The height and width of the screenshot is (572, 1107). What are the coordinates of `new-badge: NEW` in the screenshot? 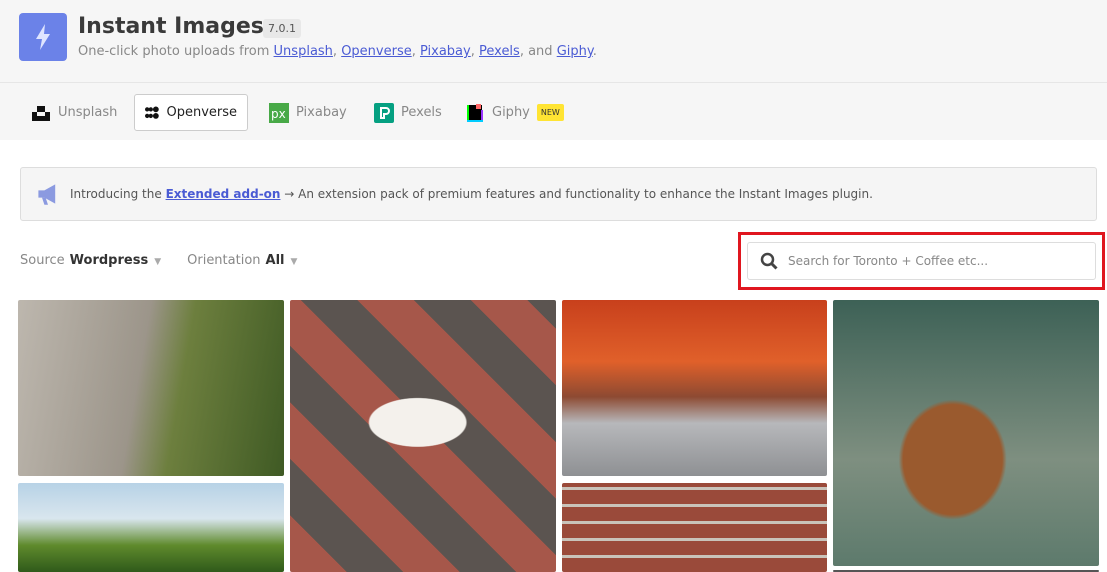 It's located at (550, 112).